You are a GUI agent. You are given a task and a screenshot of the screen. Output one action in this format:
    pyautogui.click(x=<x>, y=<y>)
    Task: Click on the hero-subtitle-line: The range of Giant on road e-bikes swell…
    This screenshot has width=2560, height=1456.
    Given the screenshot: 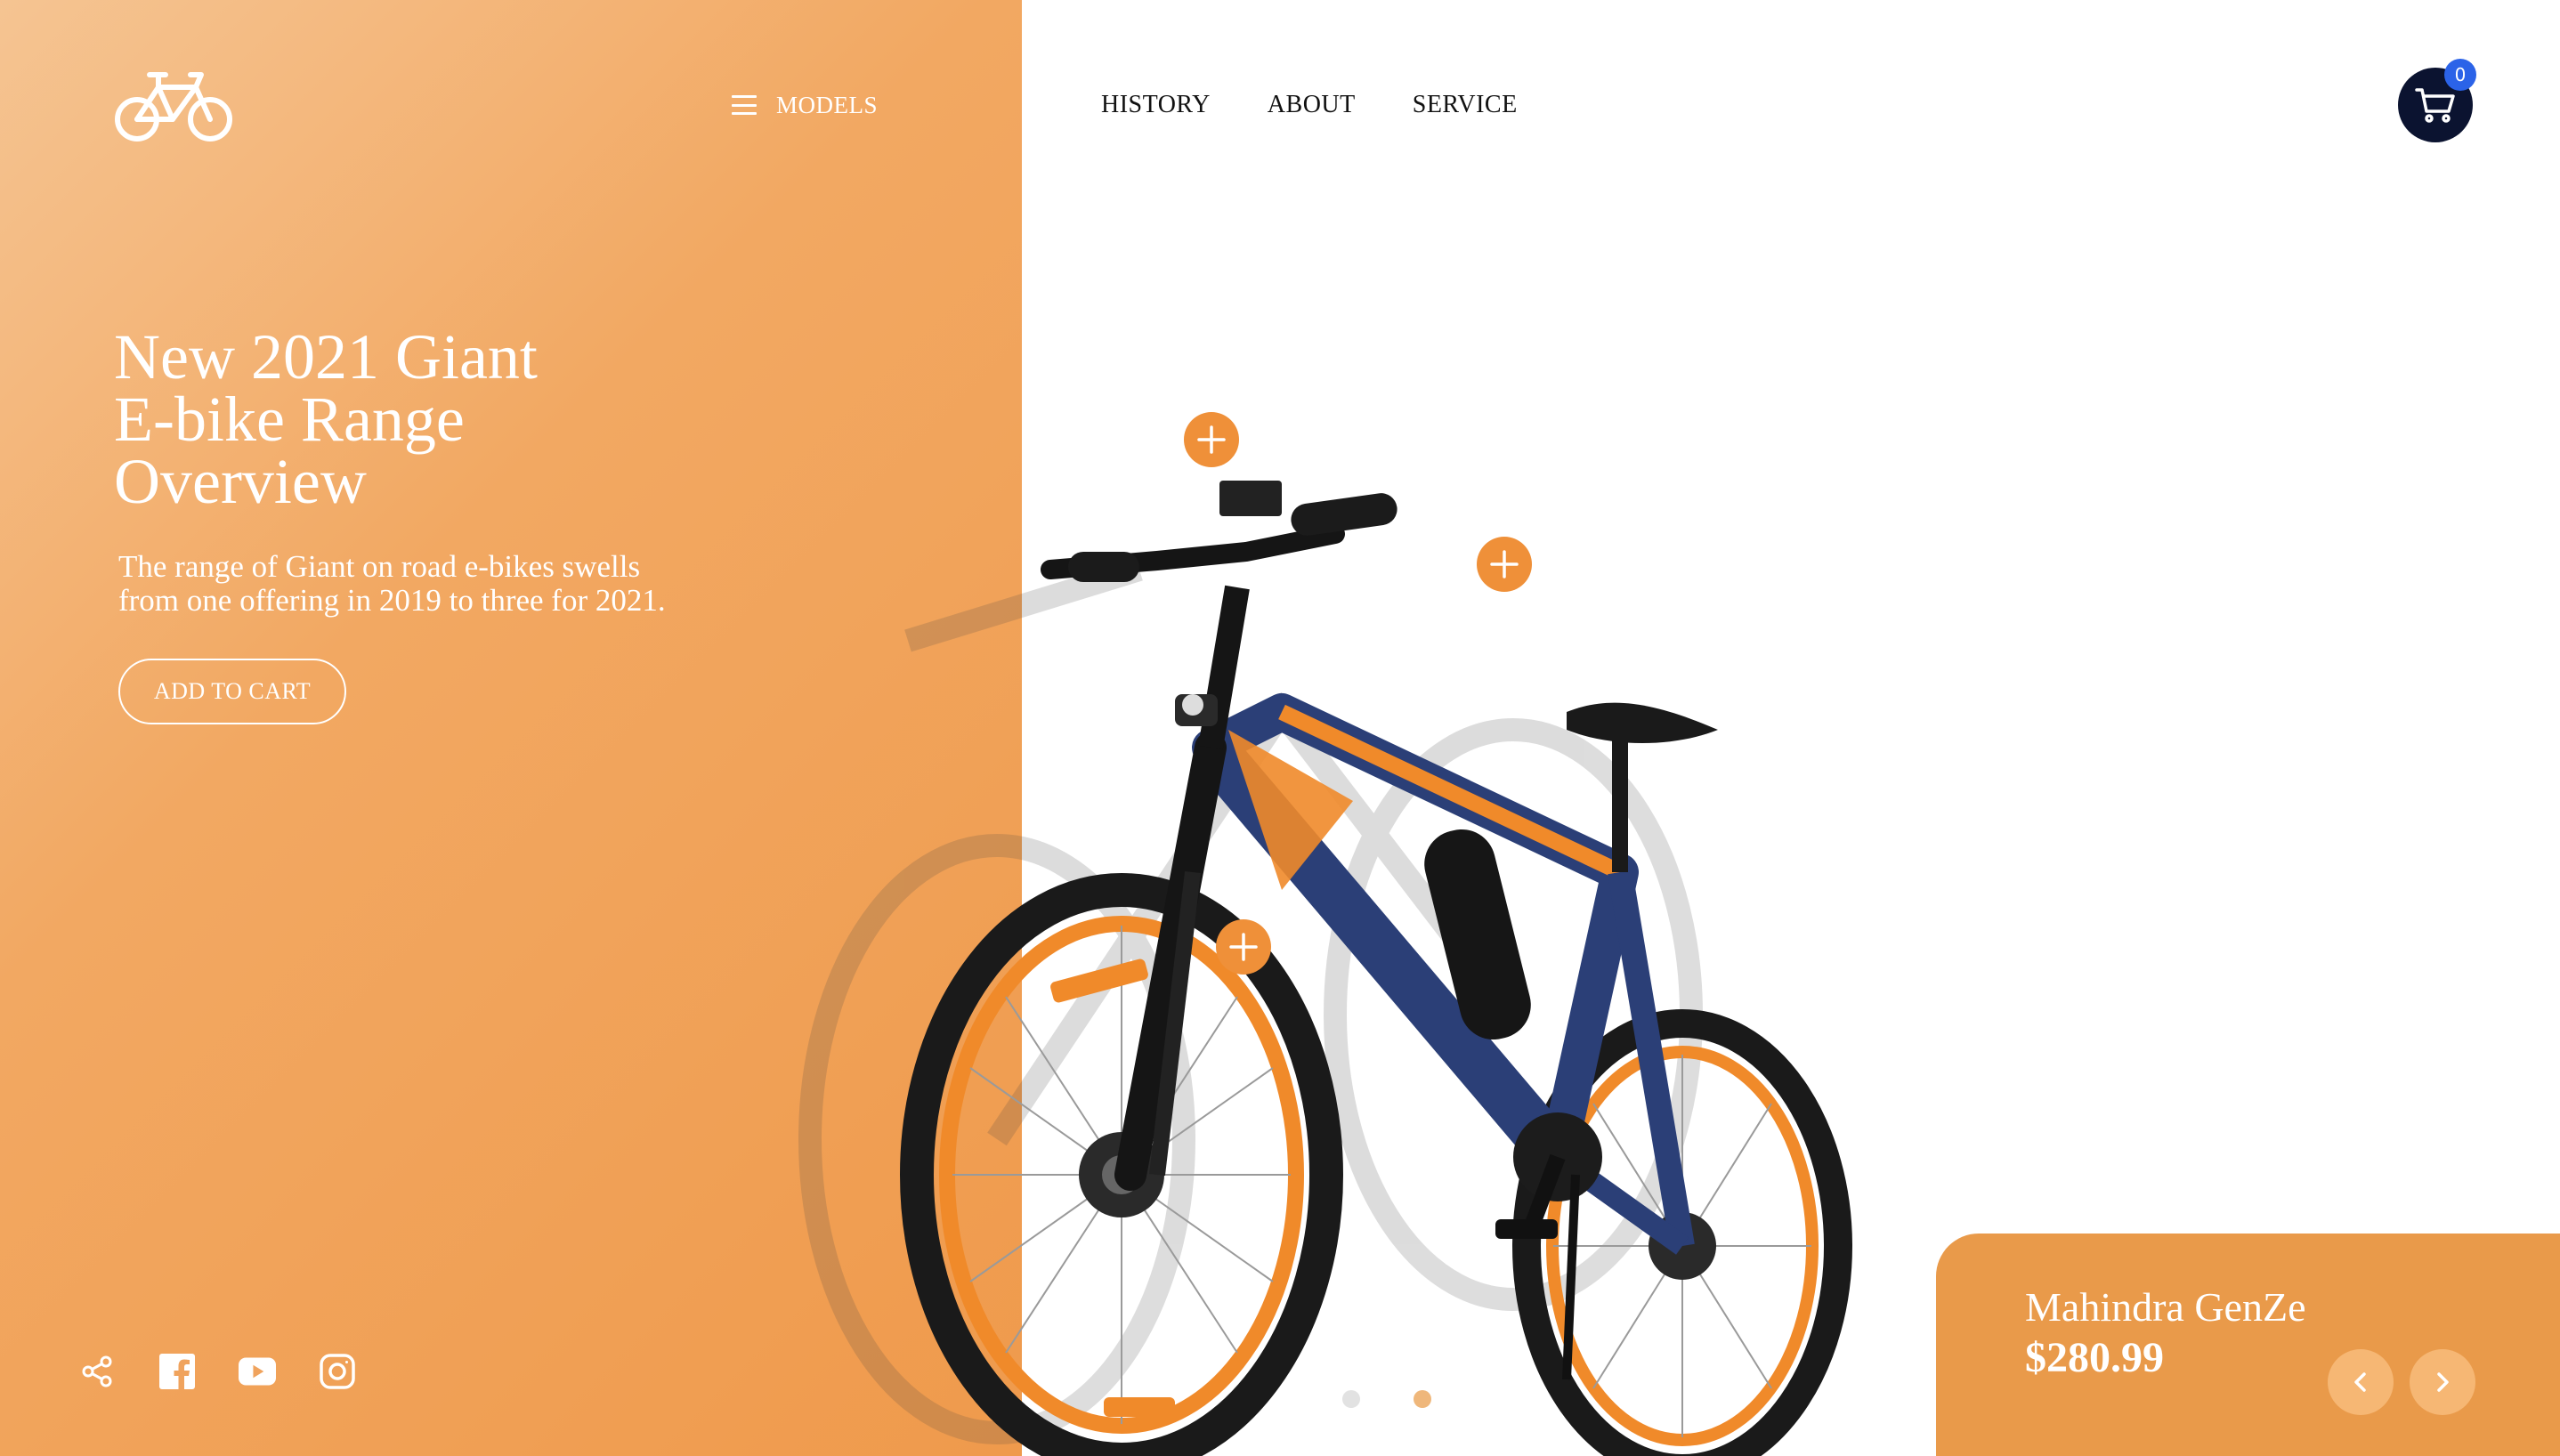 What is the action you would take?
    pyautogui.click(x=380, y=566)
    